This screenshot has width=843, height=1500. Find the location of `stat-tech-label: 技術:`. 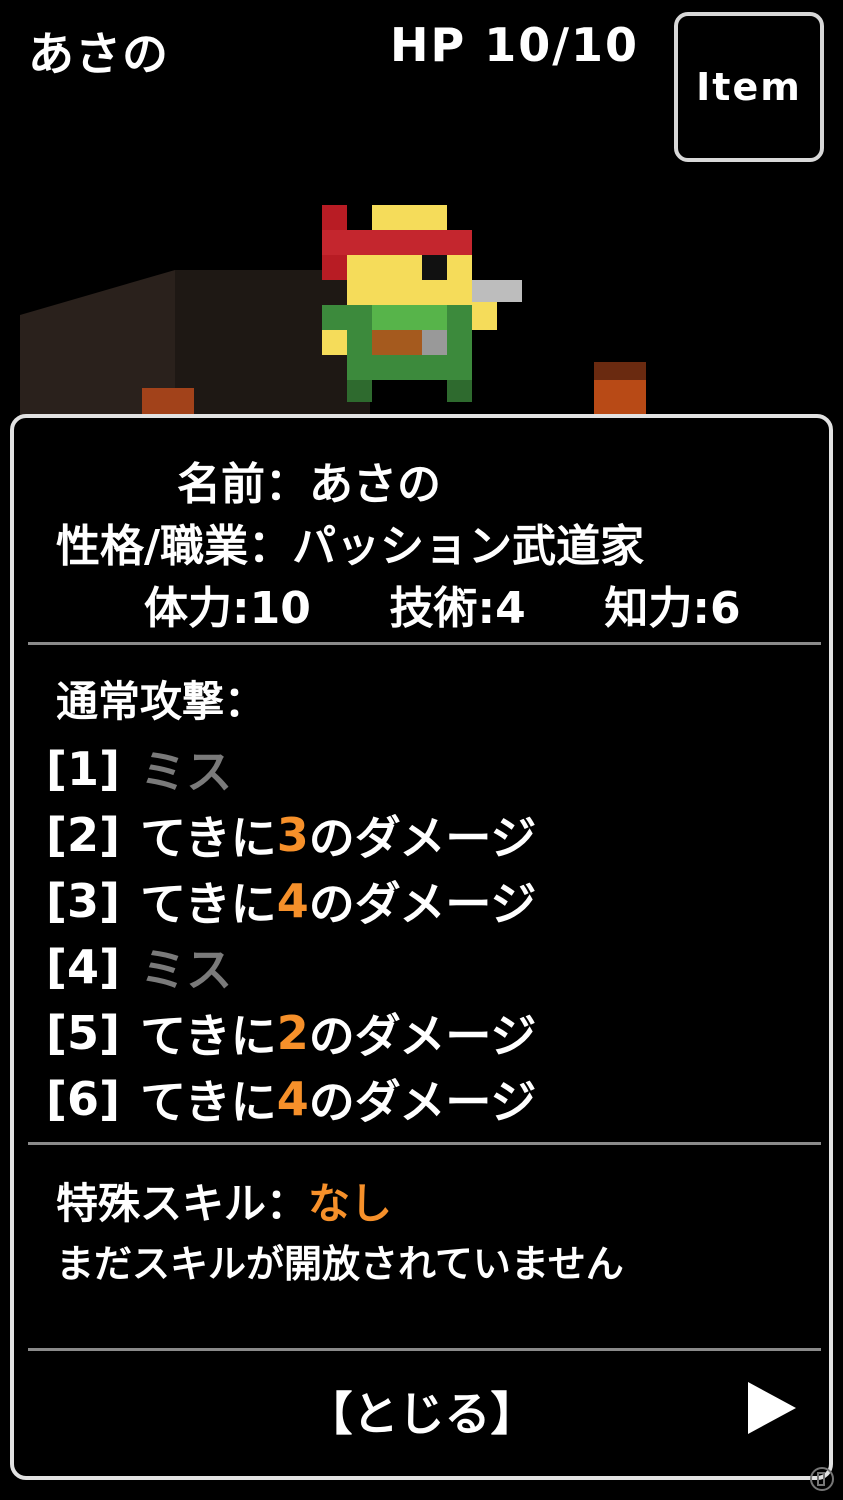

stat-tech-label: 技術: is located at coordinates (442, 608).